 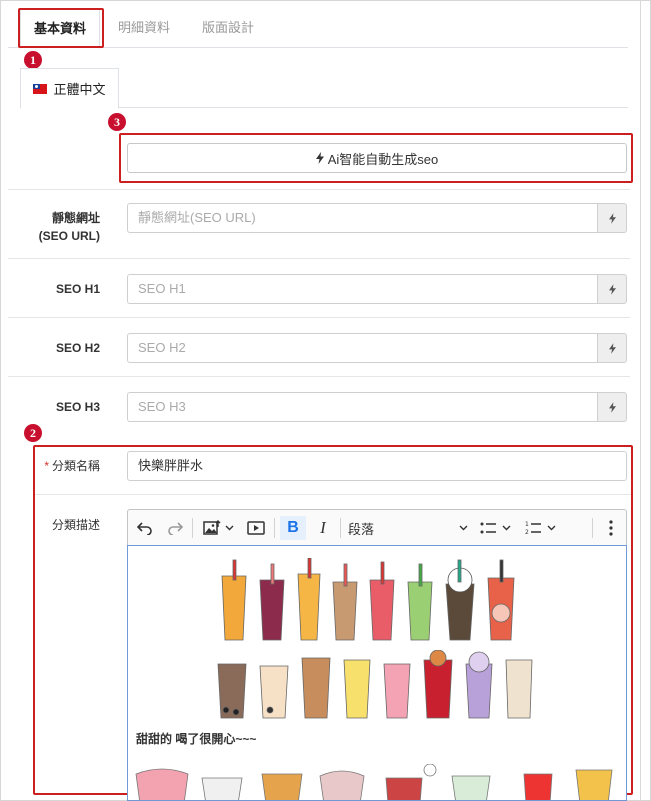 I want to click on tab-traditional-chinese: 正體中文, so click(x=69, y=88).